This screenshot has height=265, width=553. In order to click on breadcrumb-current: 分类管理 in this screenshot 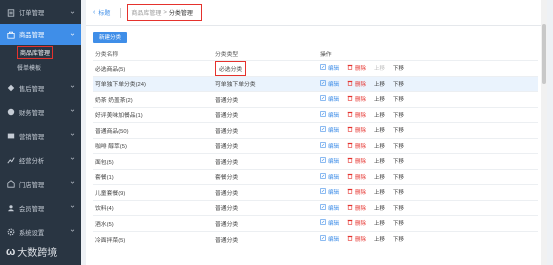, I will do `click(180, 14)`.